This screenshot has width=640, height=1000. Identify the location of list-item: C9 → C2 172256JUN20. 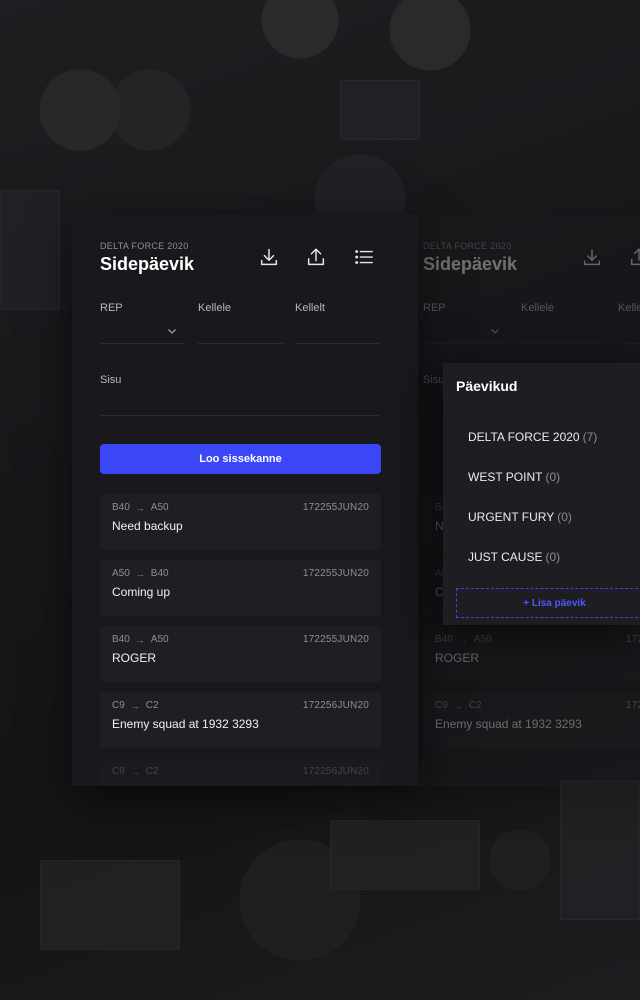
(240, 772).